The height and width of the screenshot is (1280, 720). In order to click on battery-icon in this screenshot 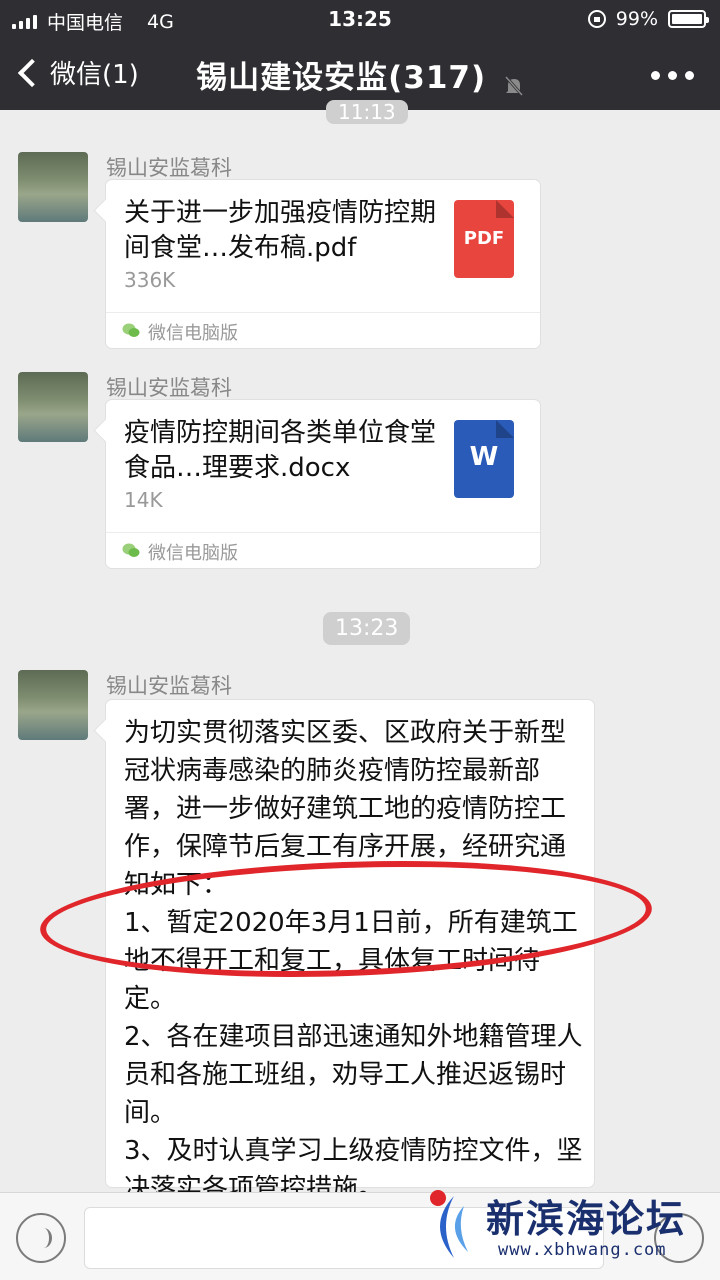, I will do `click(688, 19)`.